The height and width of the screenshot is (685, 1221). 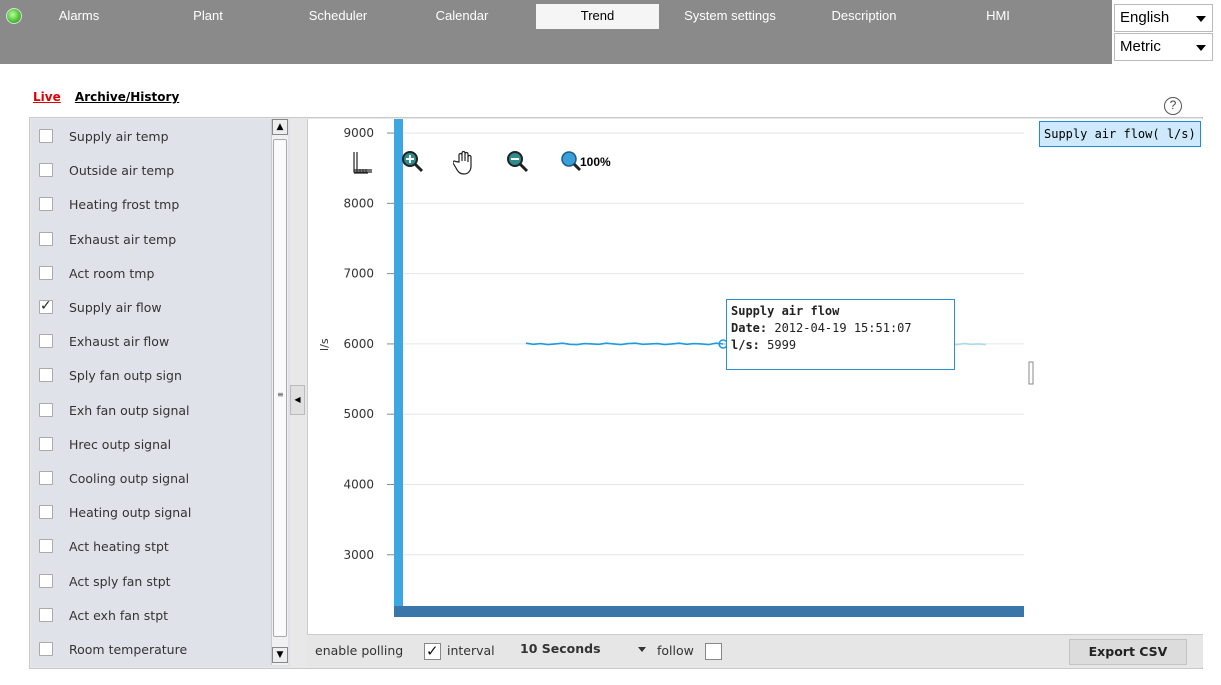 What do you see at coordinates (127, 97) in the screenshot?
I see `archive-history-link: Archive/History` at bounding box center [127, 97].